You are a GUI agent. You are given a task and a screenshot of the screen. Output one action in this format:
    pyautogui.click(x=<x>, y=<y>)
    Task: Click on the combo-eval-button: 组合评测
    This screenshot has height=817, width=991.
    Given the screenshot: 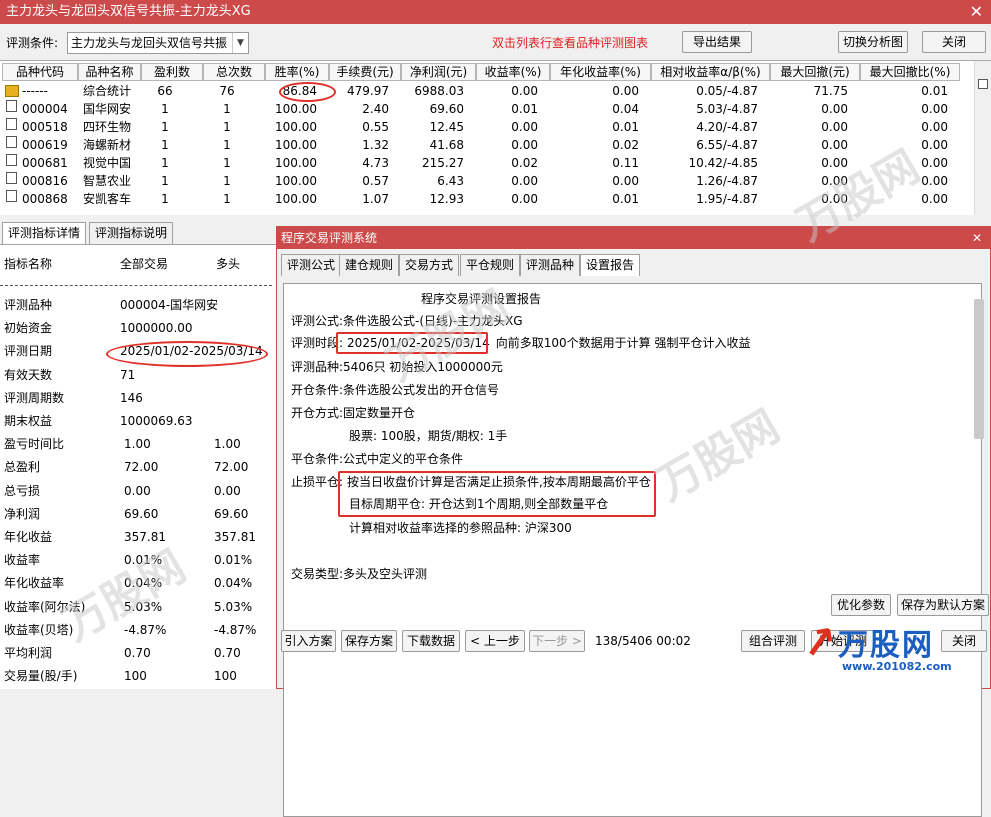 What is the action you would take?
    pyautogui.click(x=773, y=641)
    